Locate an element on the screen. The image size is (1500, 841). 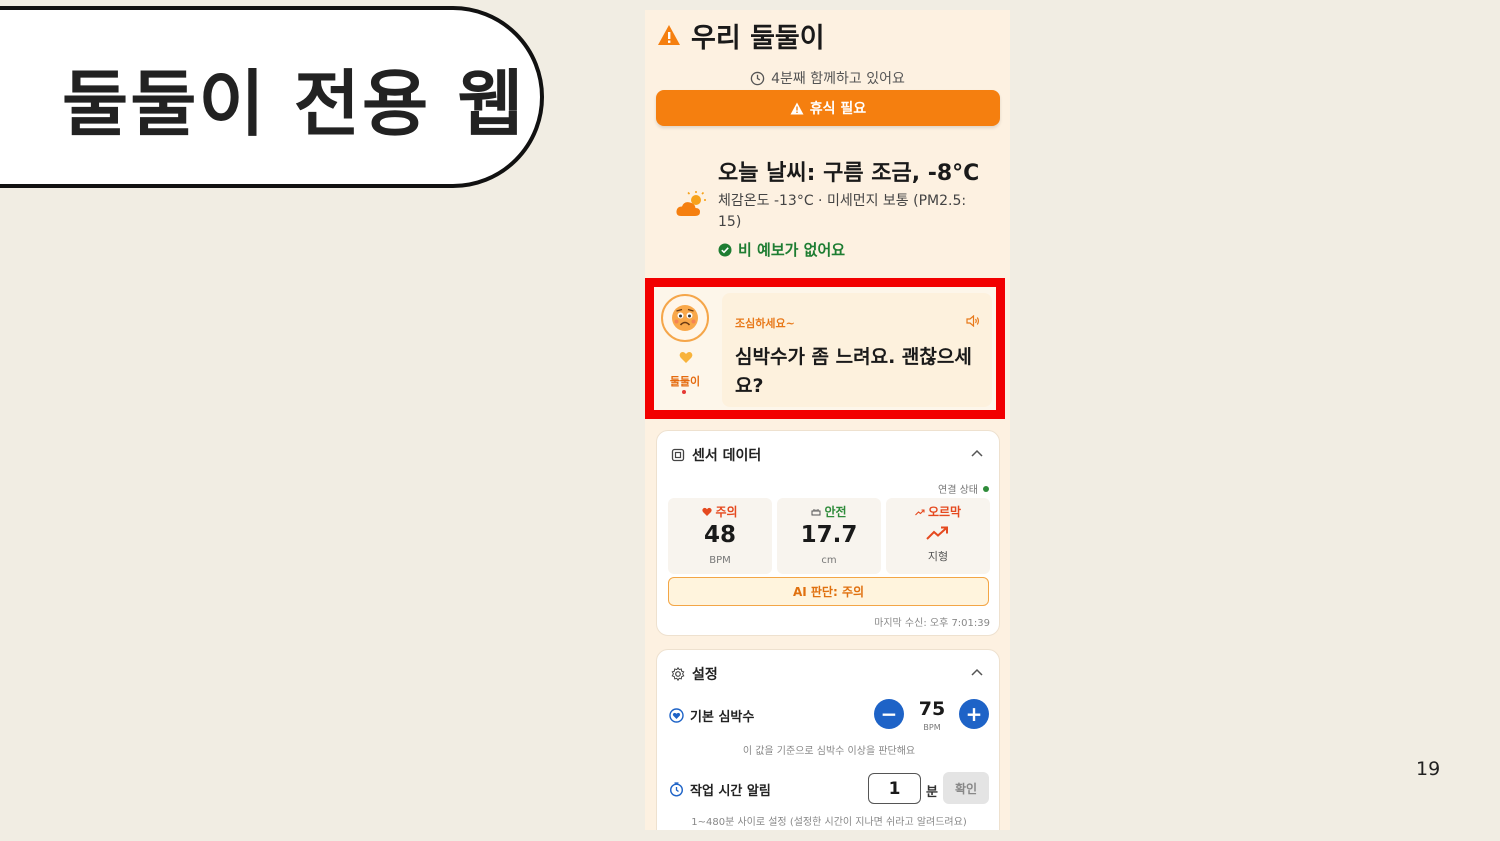
speech-bubble: 조심하세요~ 심박수가 좀 느려요. 괜찮으세요? is located at coordinates (857, 350).